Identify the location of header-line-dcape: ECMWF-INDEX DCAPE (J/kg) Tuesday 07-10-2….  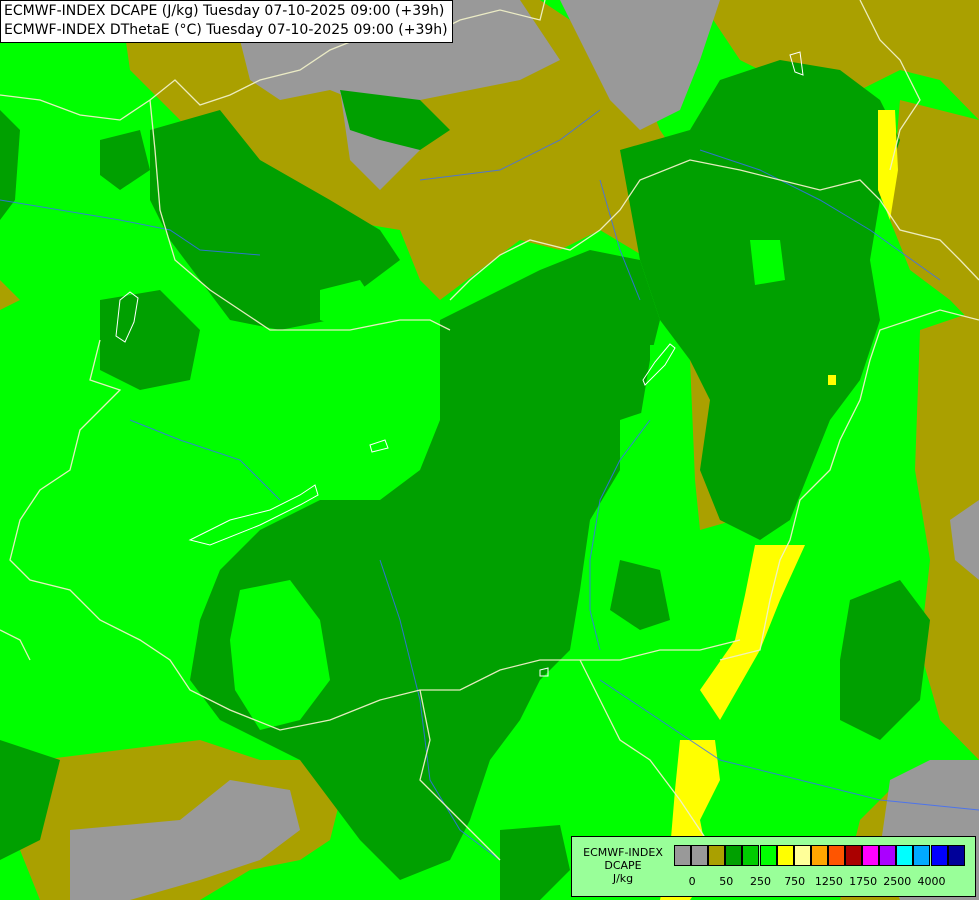
(224, 11).